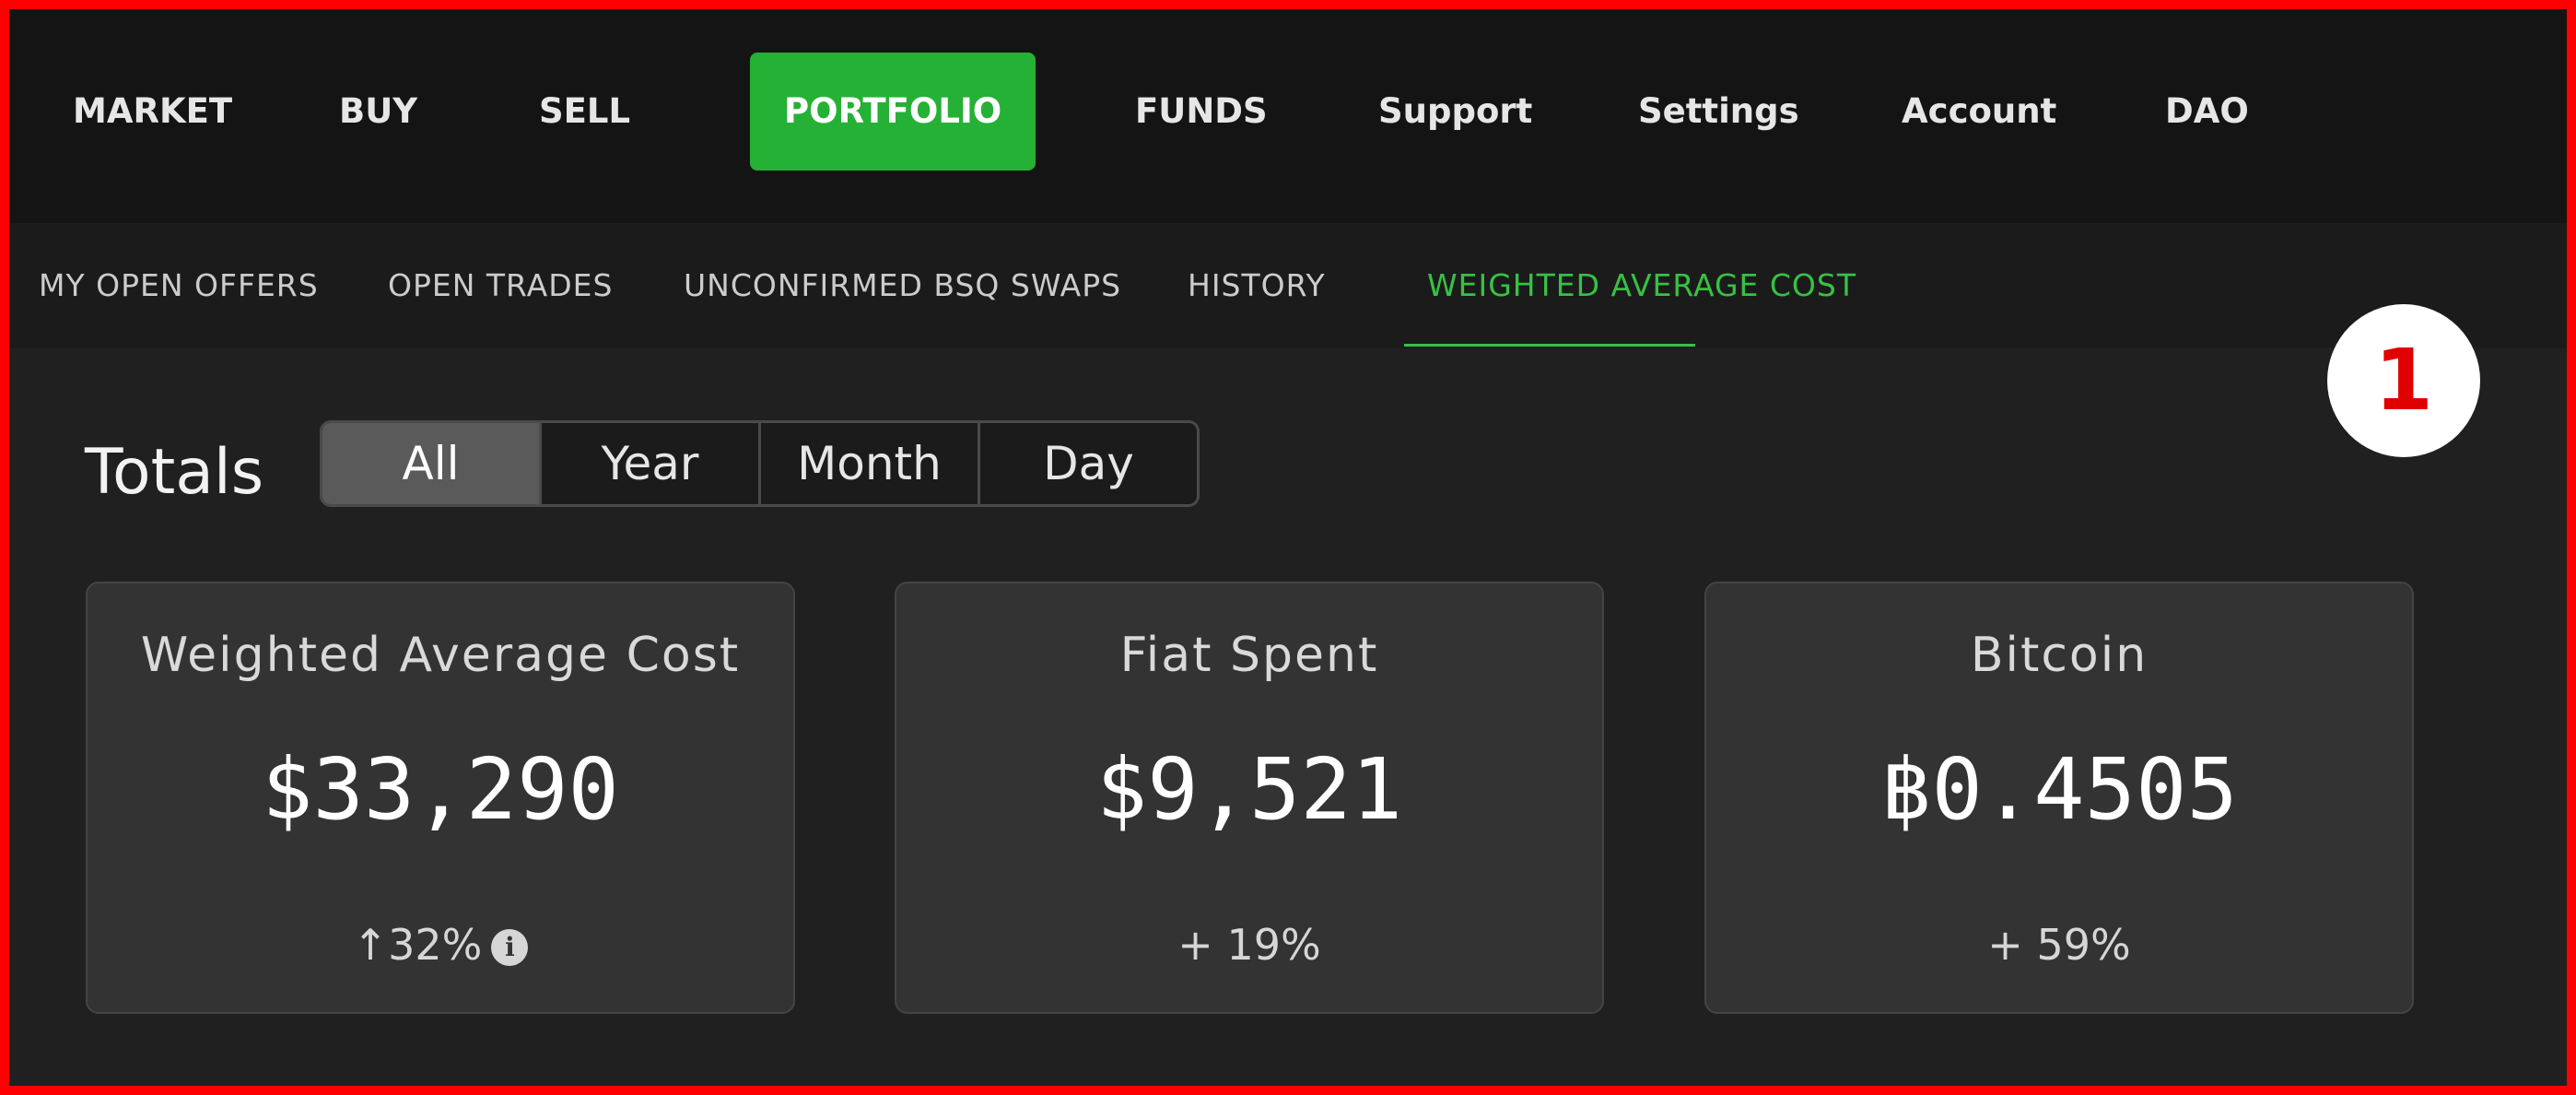 The image size is (2576, 1095). I want to click on tab-open-trades: OPEN TRADES, so click(500, 285).